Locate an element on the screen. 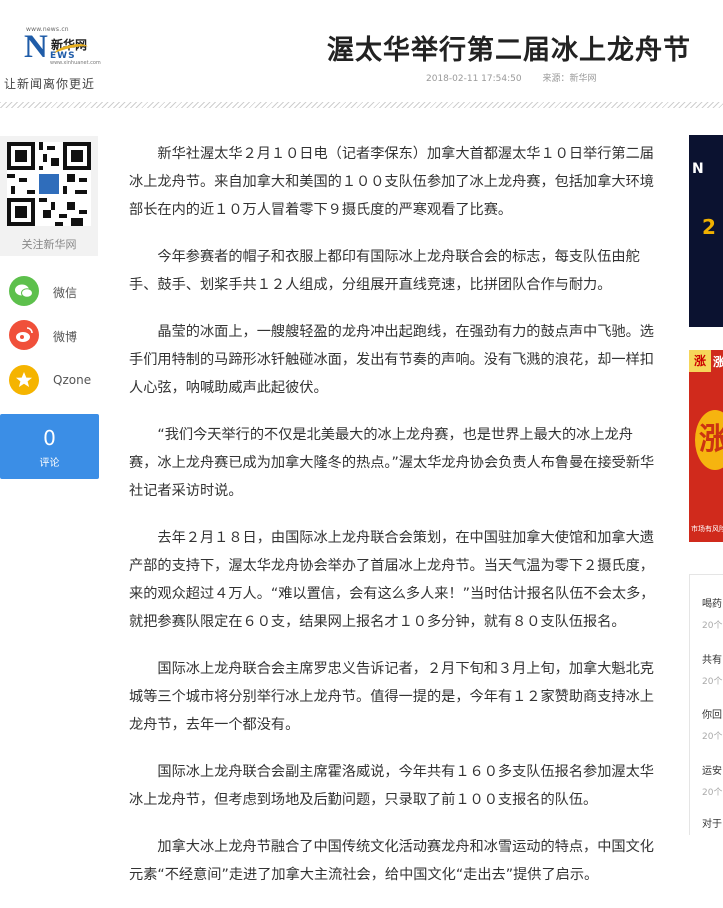 This screenshot has width=723, height=908. ad2-tag: 涨 is located at coordinates (700, 361).